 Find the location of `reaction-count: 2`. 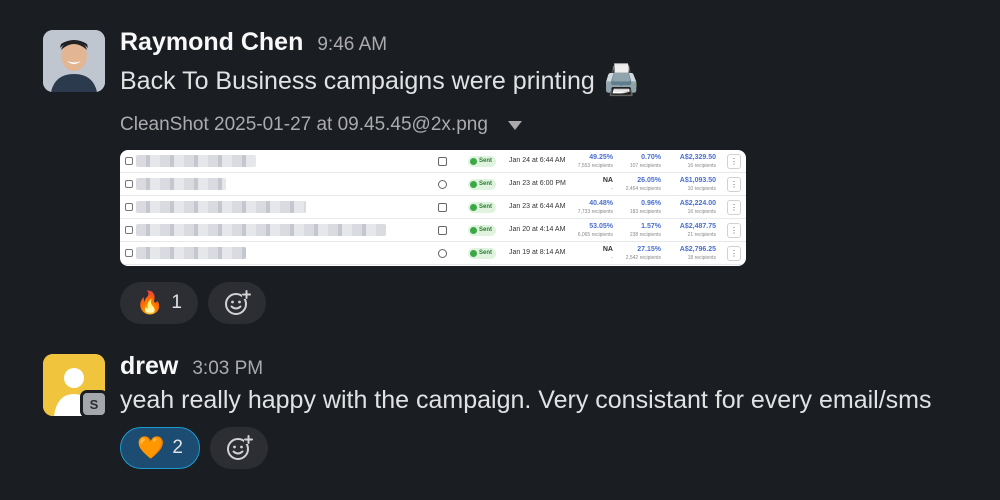

reaction-count: 2 is located at coordinates (177, 447).